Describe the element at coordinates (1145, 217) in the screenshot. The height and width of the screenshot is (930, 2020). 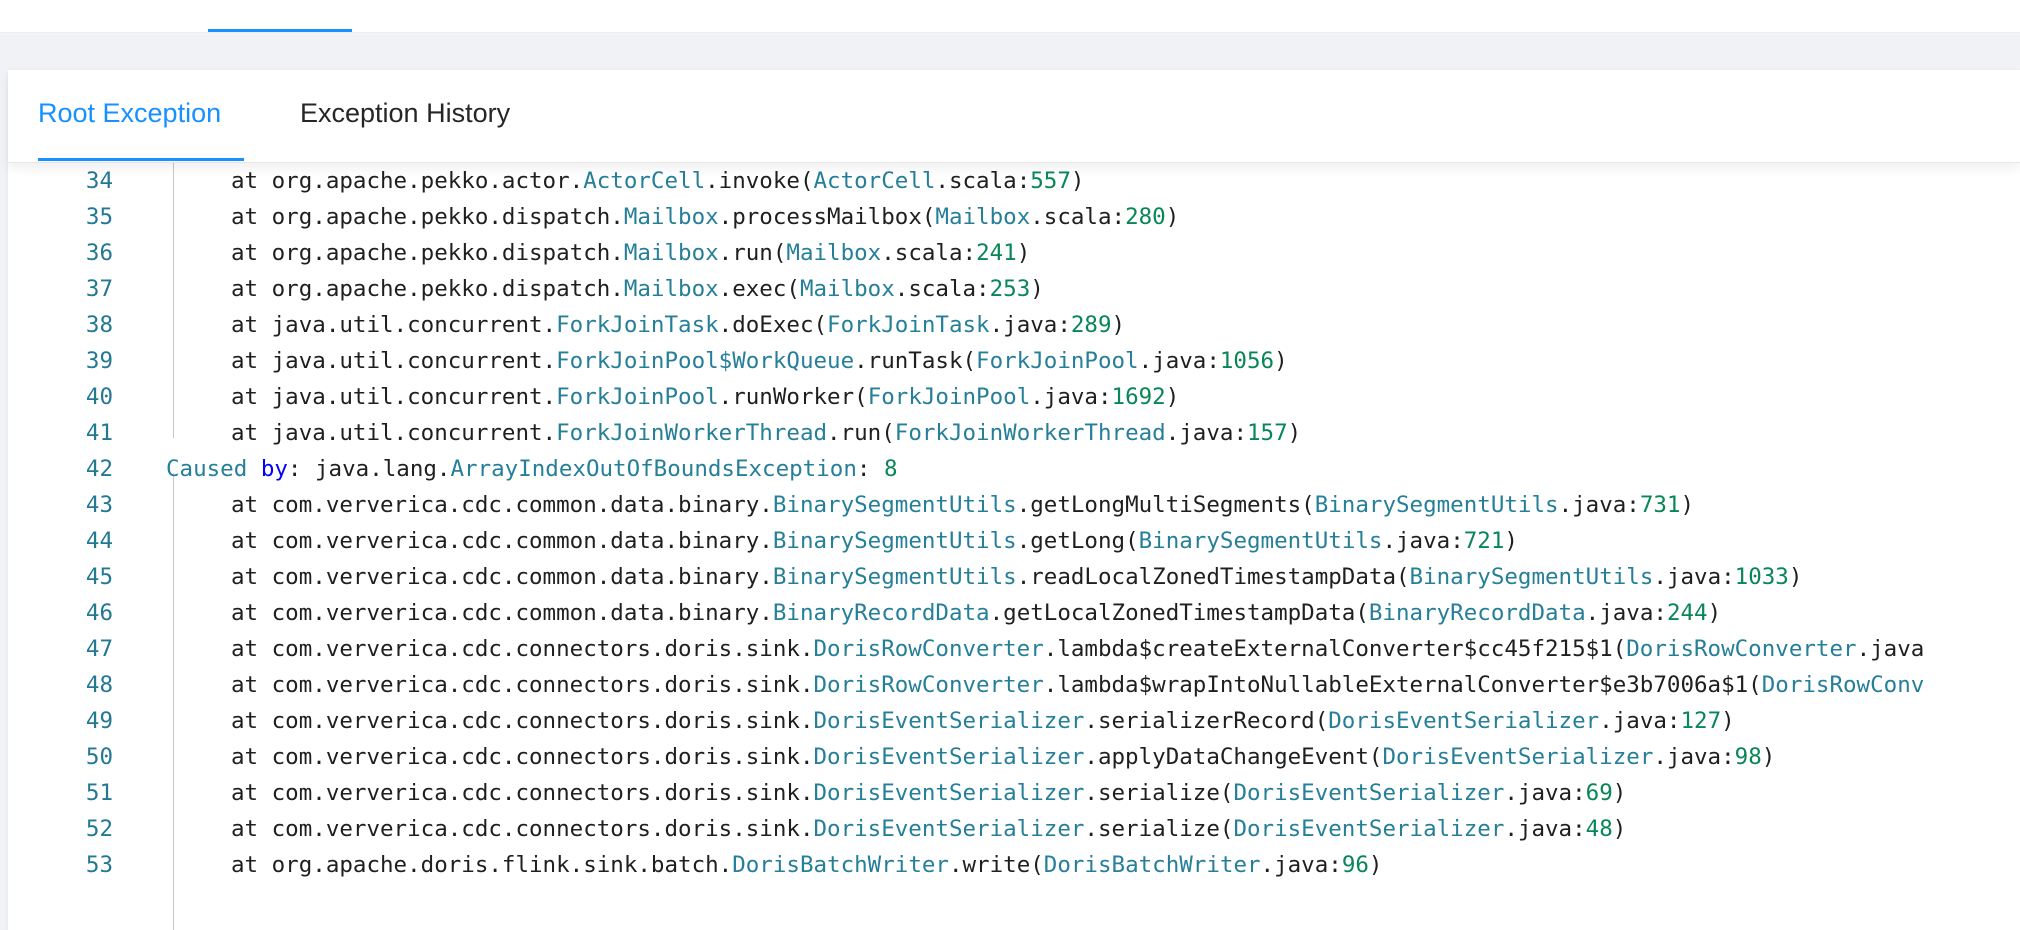
I see `token: 280` at that location.